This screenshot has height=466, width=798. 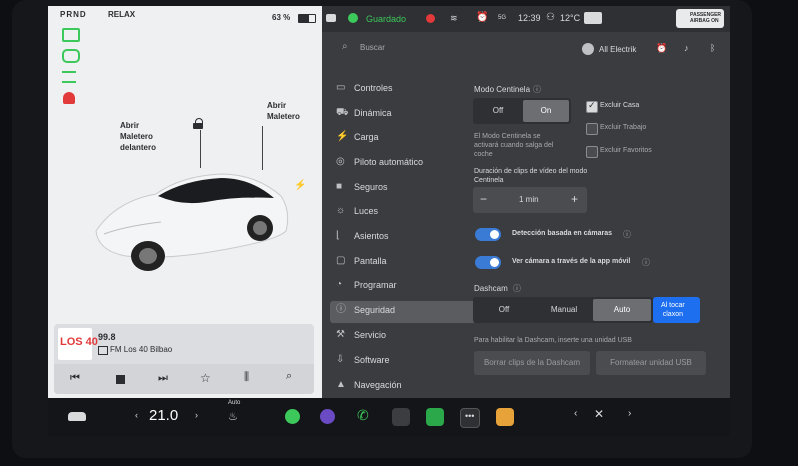 I want to click on view-camera-app-toggle, so click(x=488, y=262).